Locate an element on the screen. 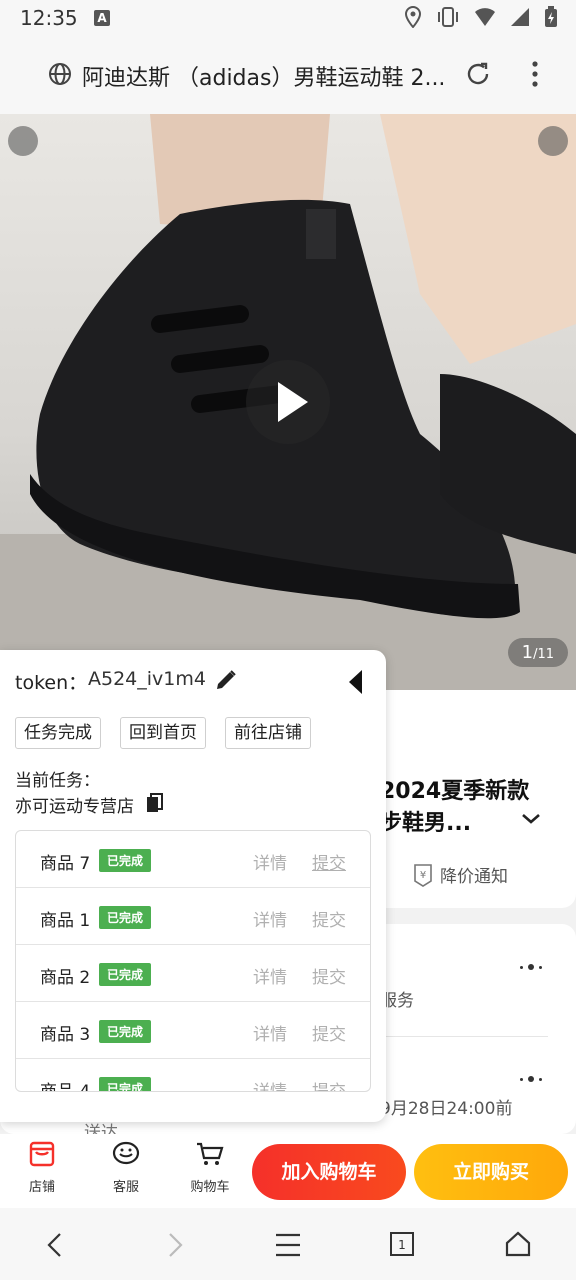 This screenshot has height=1280, width=576. status-icons is located at coordinates (481, 17).